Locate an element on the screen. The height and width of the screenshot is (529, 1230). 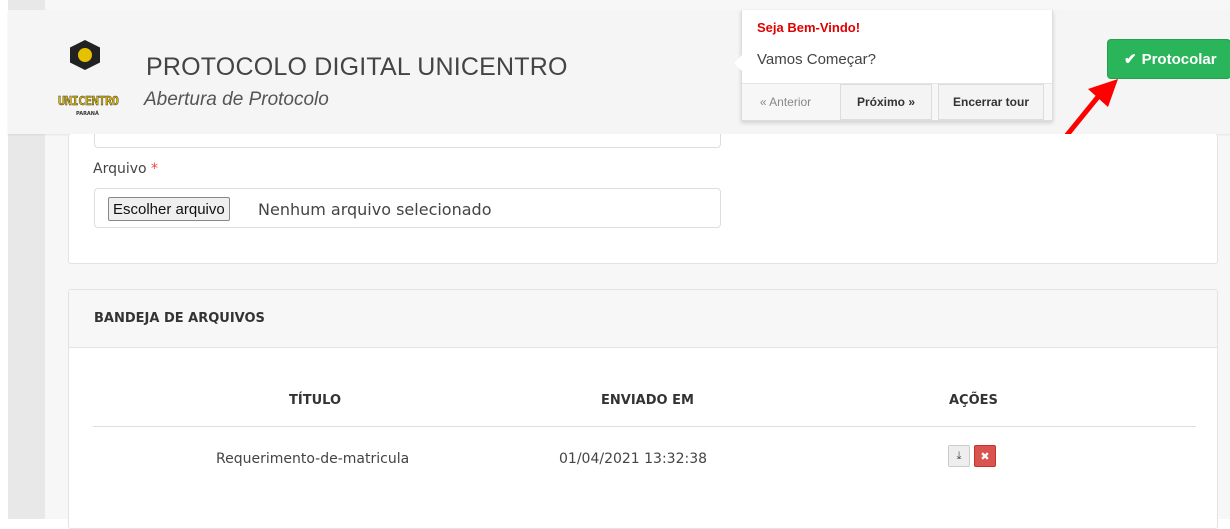
protocolar-label: Protocolar is located at coordinates (1179, 59).